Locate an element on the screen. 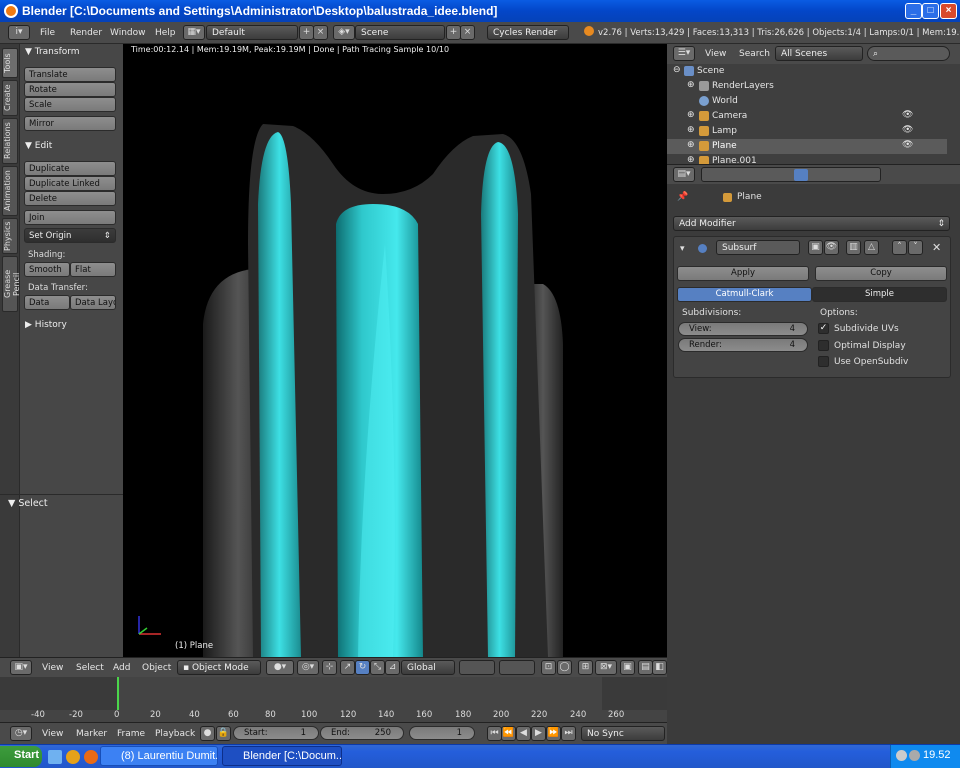  add-scene-icon: + is located at coordinates (453, 32).